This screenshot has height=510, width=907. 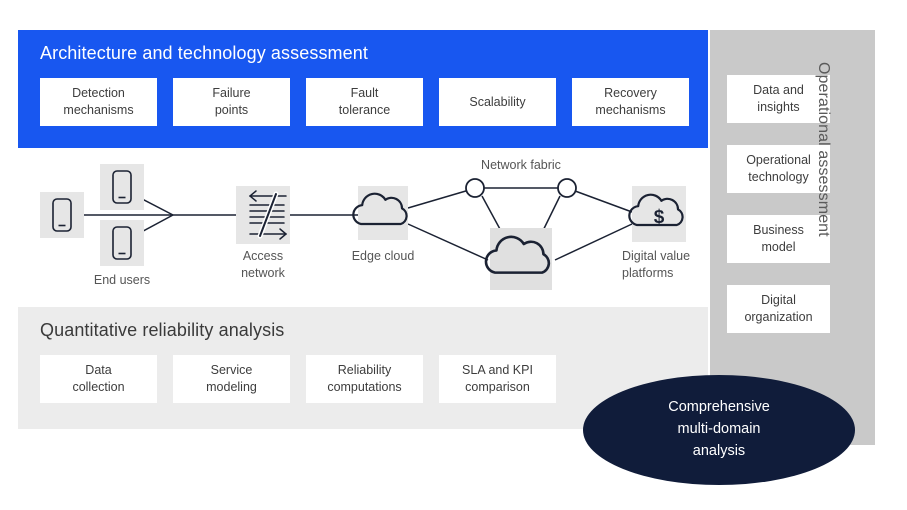 I want to click on operational-item-label: Business model, so click(x=778, y=238).